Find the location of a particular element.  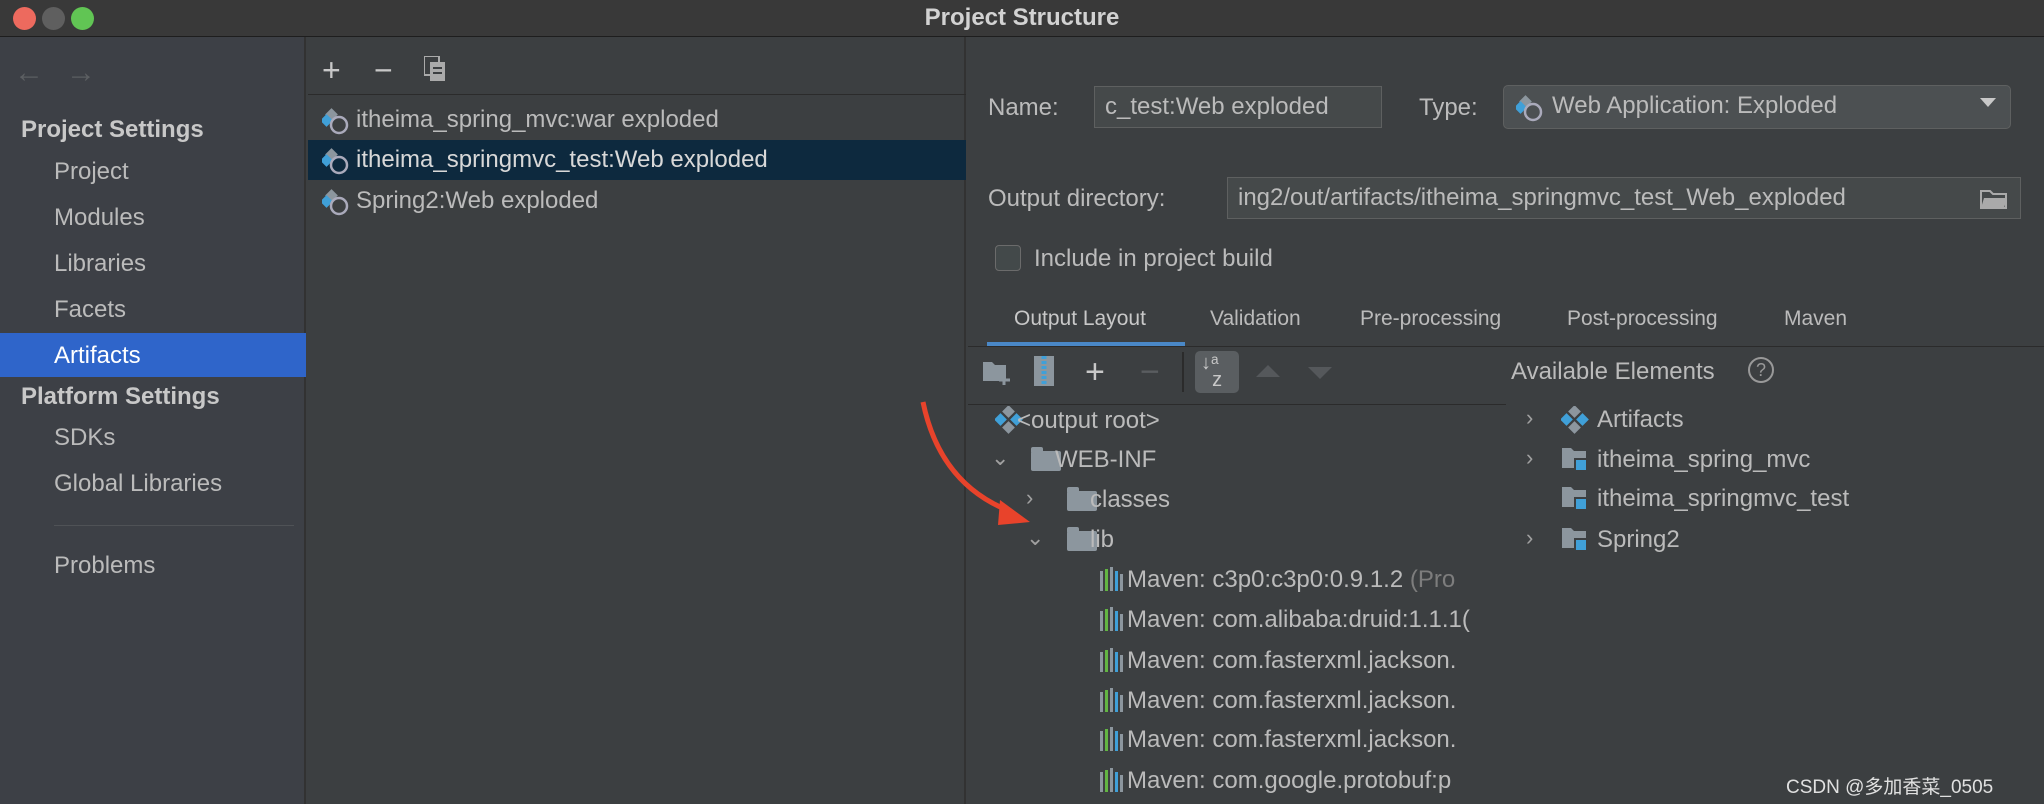

type-value: Web Application: Exploded is located at coordinates (1695, 105).